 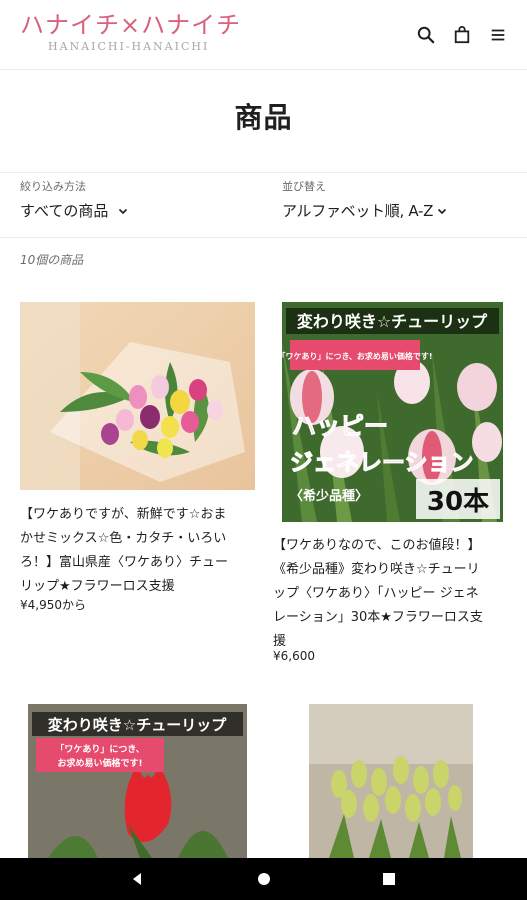 What do you see at coordinates (389, 879) in the screenshot?
I see `recents-icon` at bounding box center [389, 879].